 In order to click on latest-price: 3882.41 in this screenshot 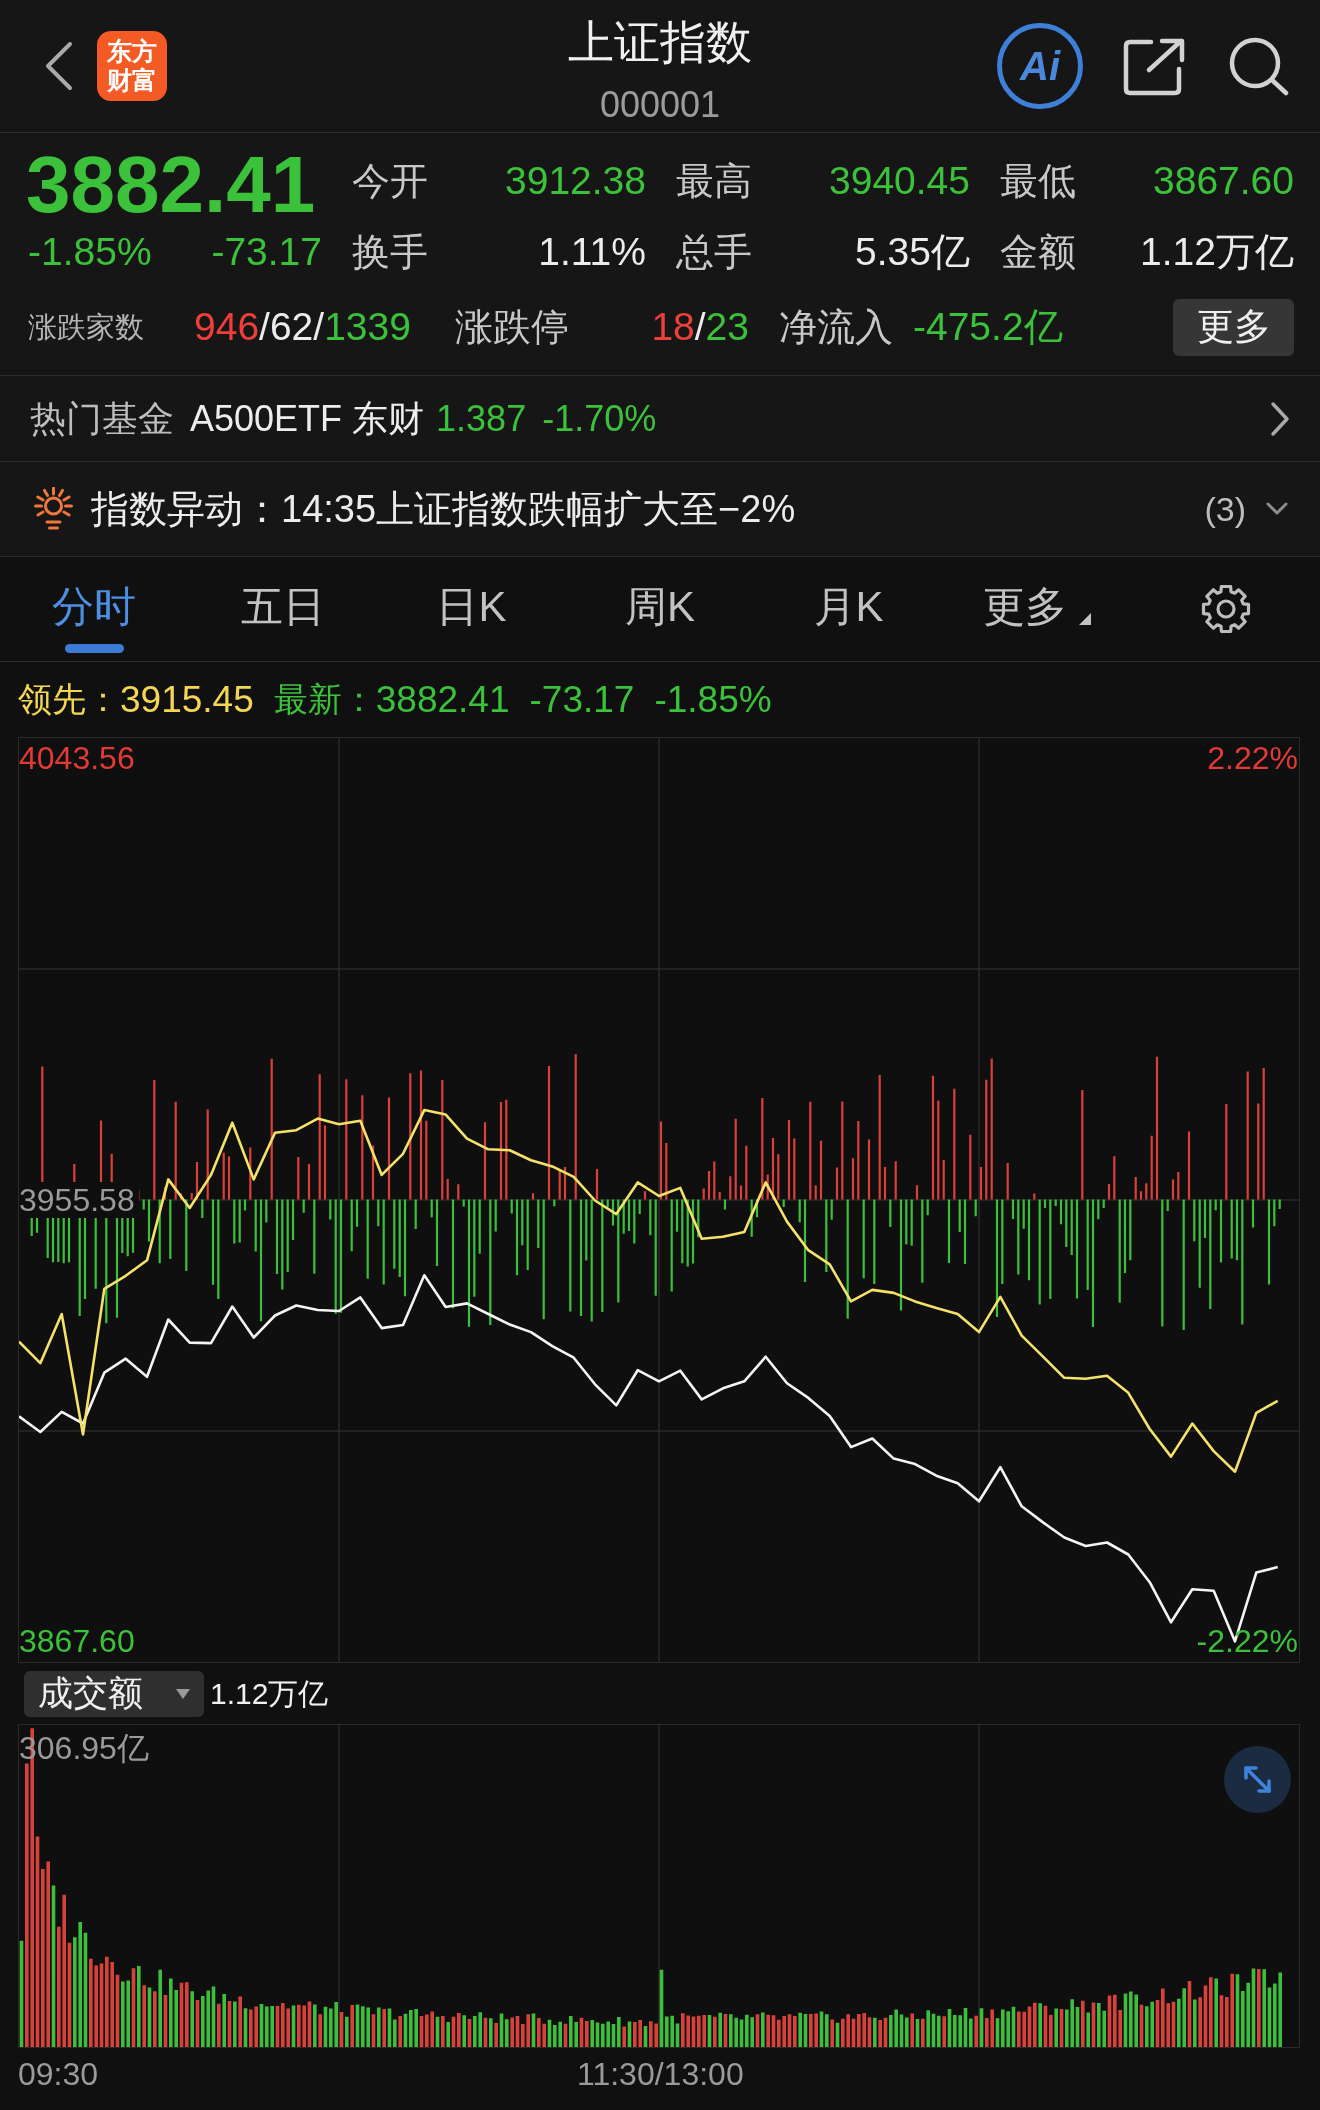, I will do `click(442, 699)`.